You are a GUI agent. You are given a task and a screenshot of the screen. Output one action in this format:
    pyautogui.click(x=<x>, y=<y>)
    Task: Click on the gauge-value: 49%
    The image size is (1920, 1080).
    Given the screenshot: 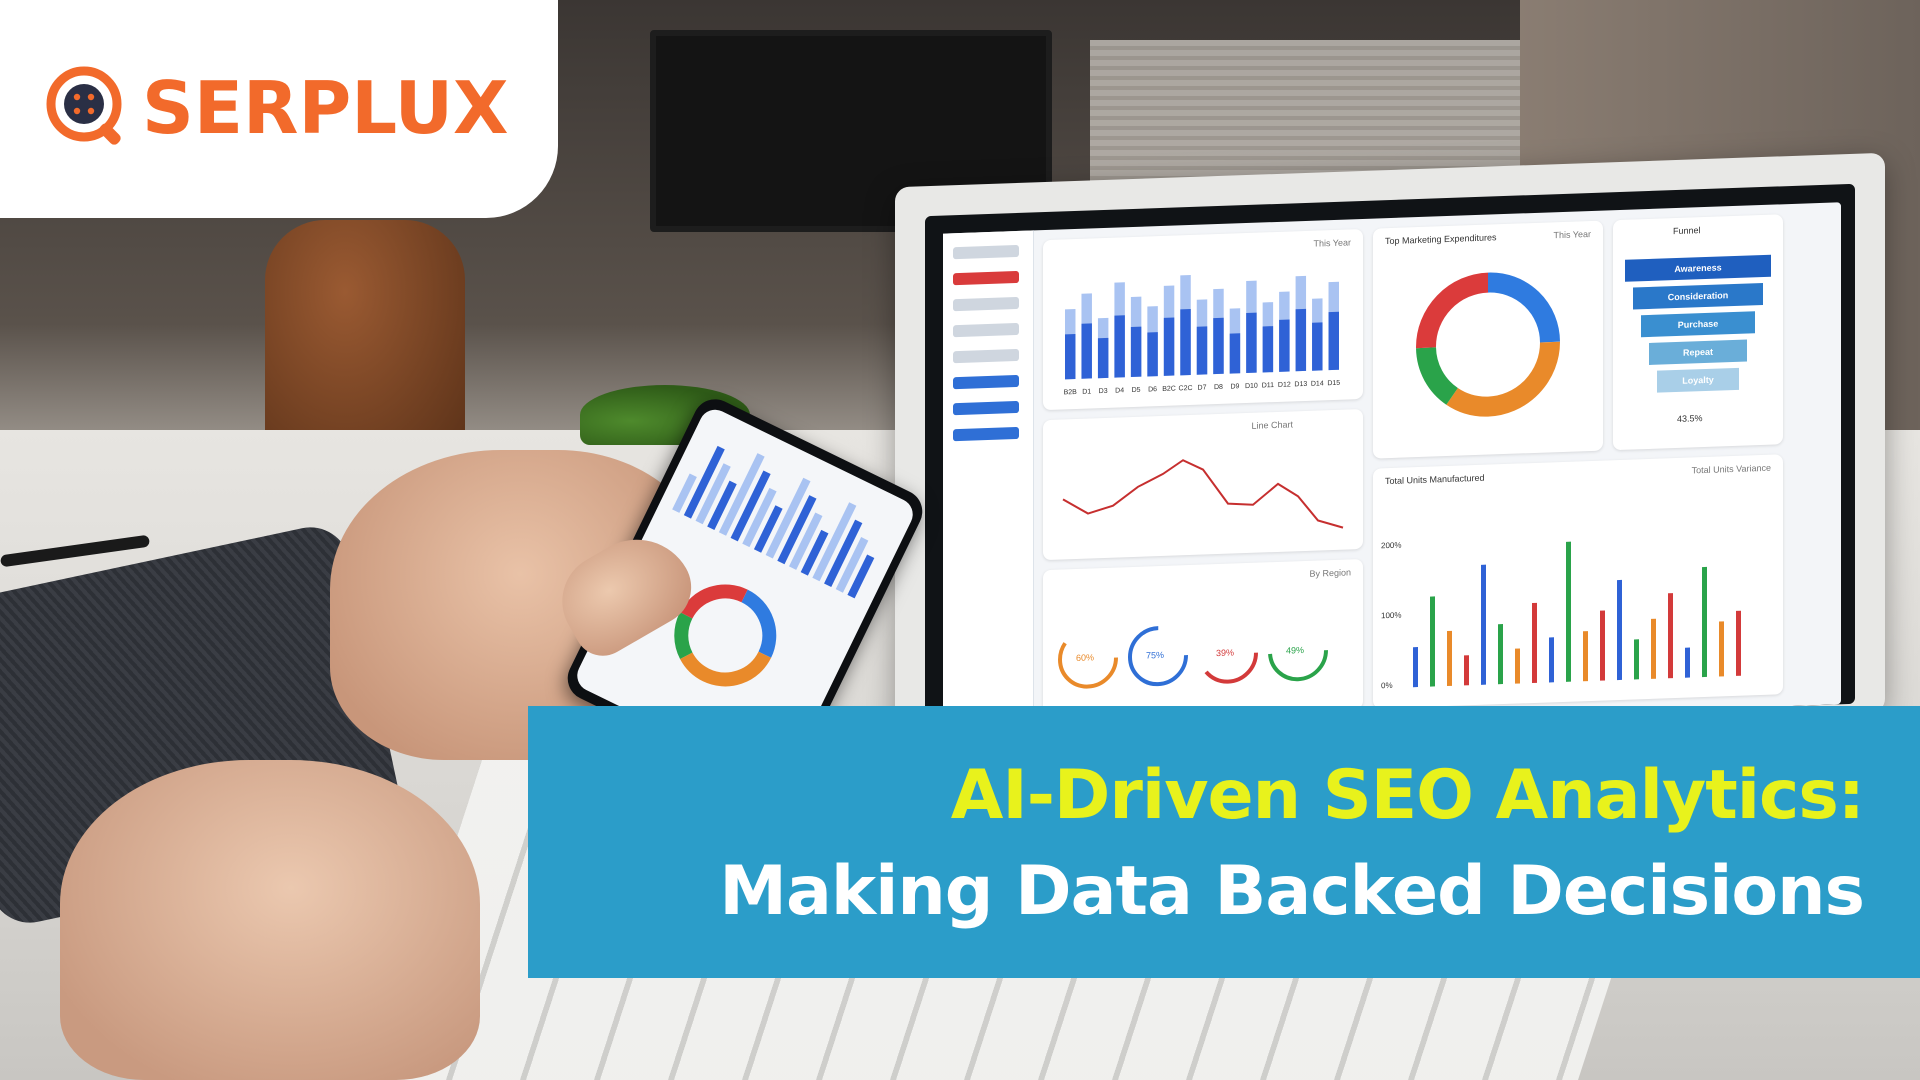 What is the action you would take?
    pyautogui.click(x=1295, y=650)
    